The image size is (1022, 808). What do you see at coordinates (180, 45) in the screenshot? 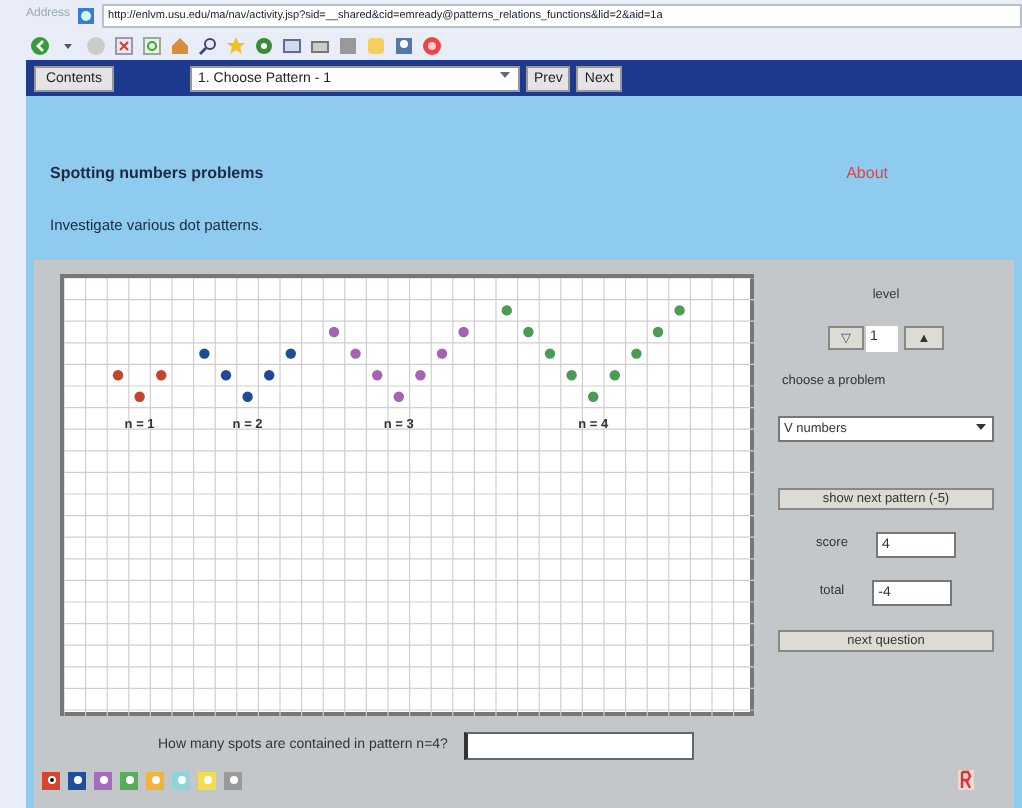
I see `home-icon` at bounding box center [180, 45].